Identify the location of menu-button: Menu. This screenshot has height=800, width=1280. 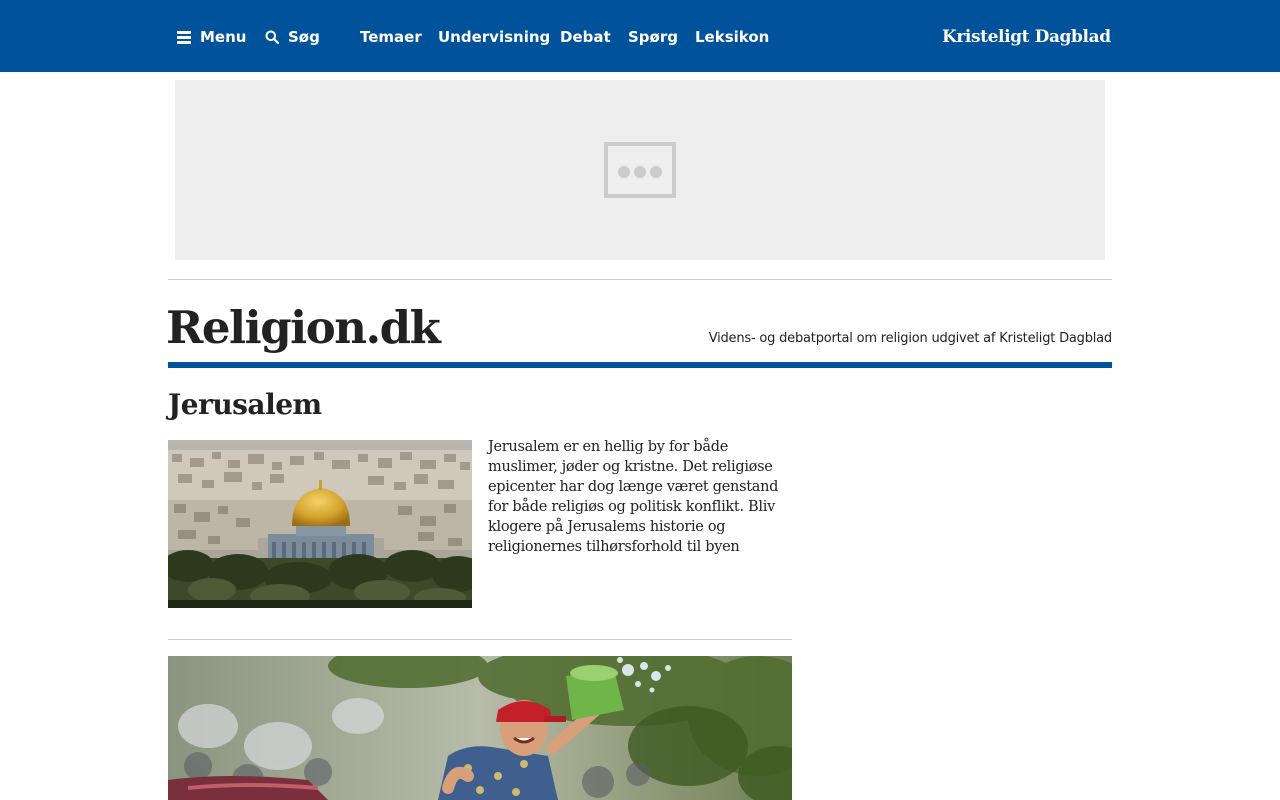
(211, 37).